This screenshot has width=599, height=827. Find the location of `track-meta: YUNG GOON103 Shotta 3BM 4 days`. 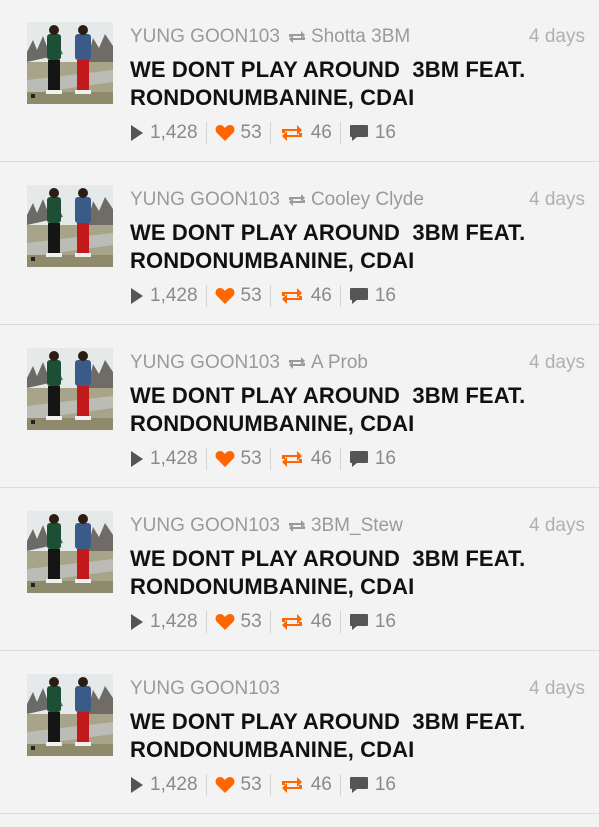

track-meta: YUNG GOON103 Shotta 3BM 4 days is located at coordinates (357, 39).